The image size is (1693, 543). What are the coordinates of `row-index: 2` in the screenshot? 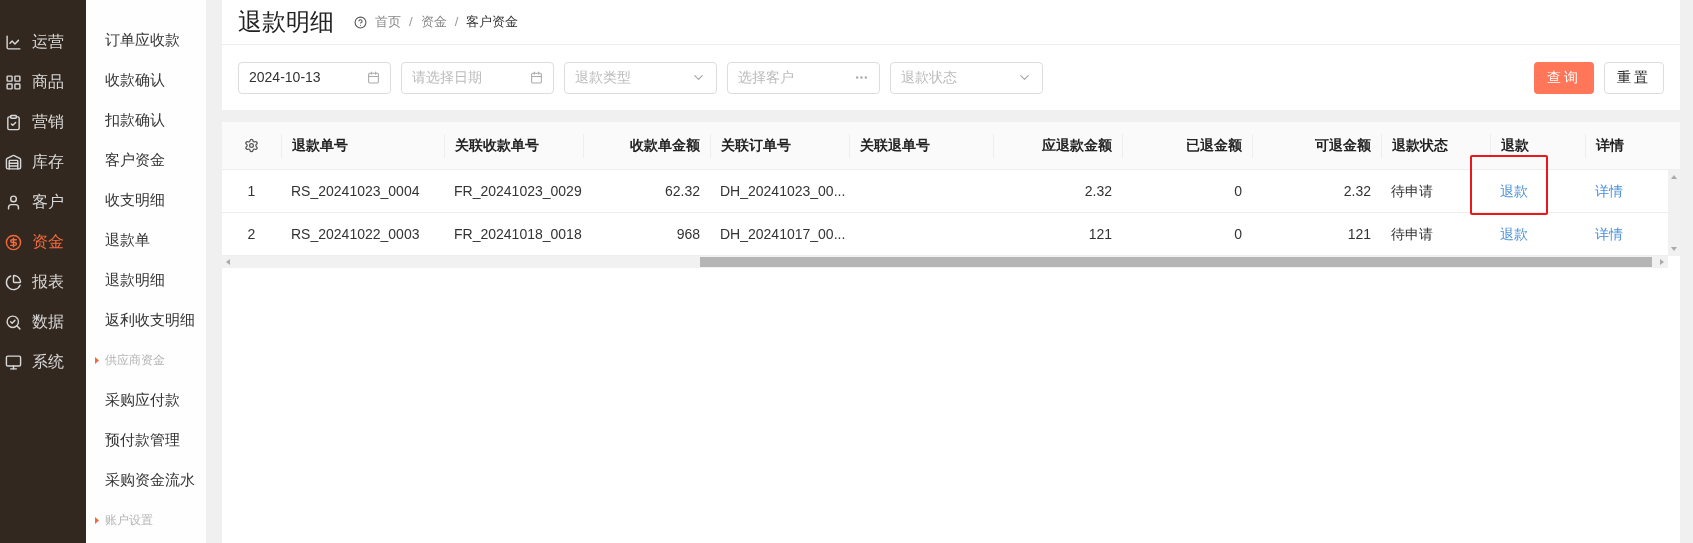 It's located at (251, 234).